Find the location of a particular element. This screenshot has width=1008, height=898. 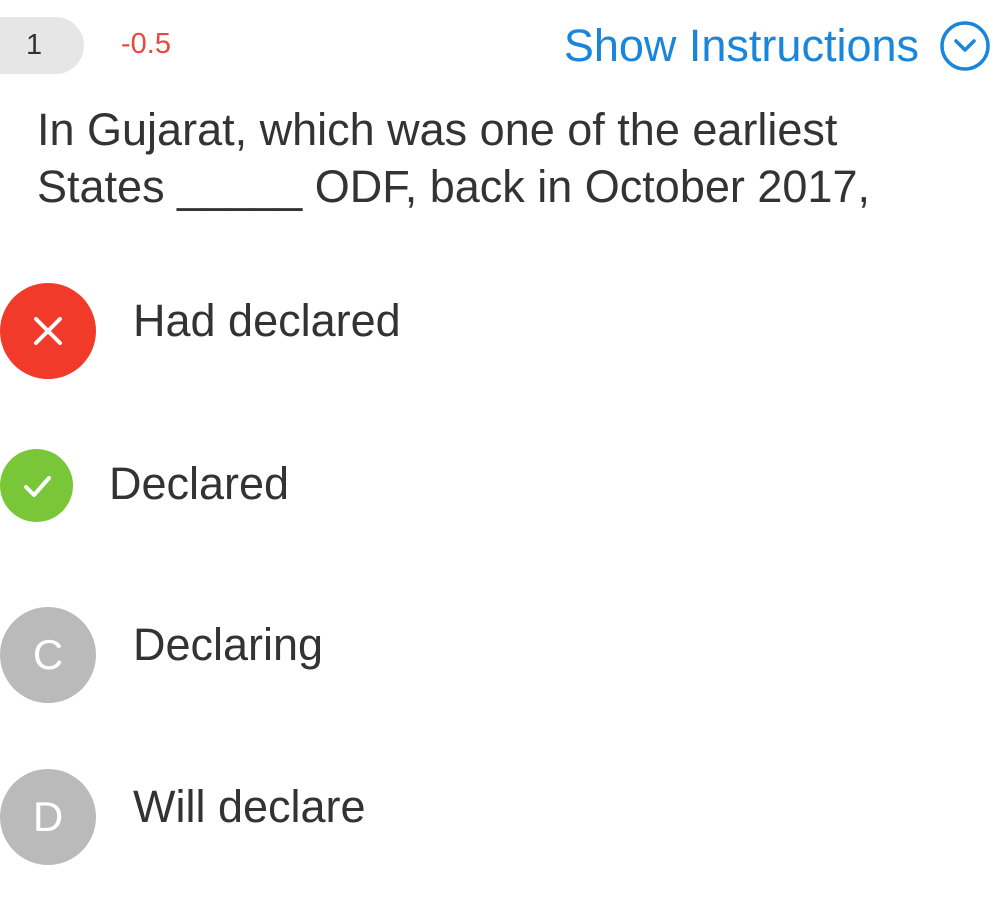

option-a-label: Had declared is located at coordinates (267, 320).